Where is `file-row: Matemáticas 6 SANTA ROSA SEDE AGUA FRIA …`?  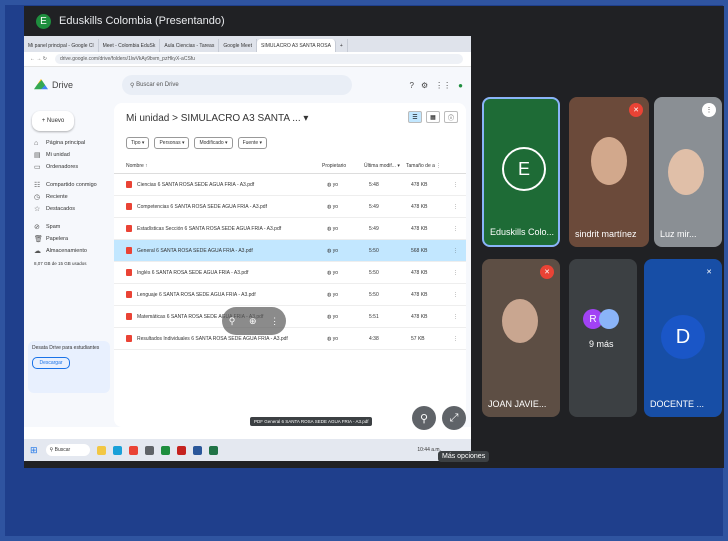
file-row: Matemáticas 6 SANTA ROSA SEDE AGUA FRIA … is located at coordinates (290, 317).